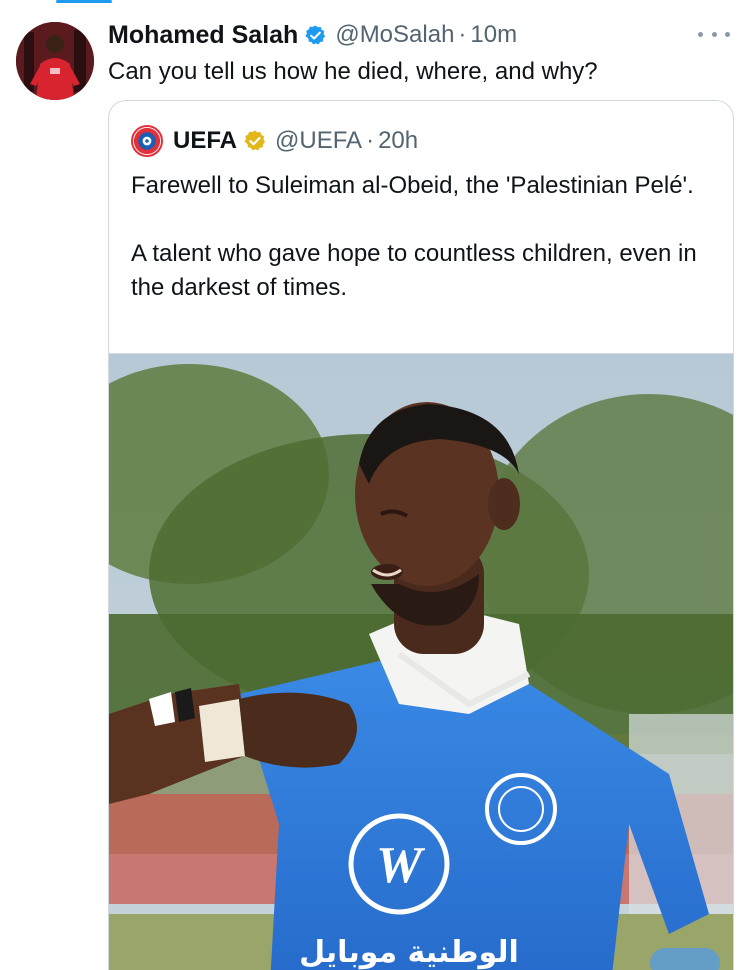 This screenshot has height=970, width=750. I want to click on more-options-icon, so click(714, 34).